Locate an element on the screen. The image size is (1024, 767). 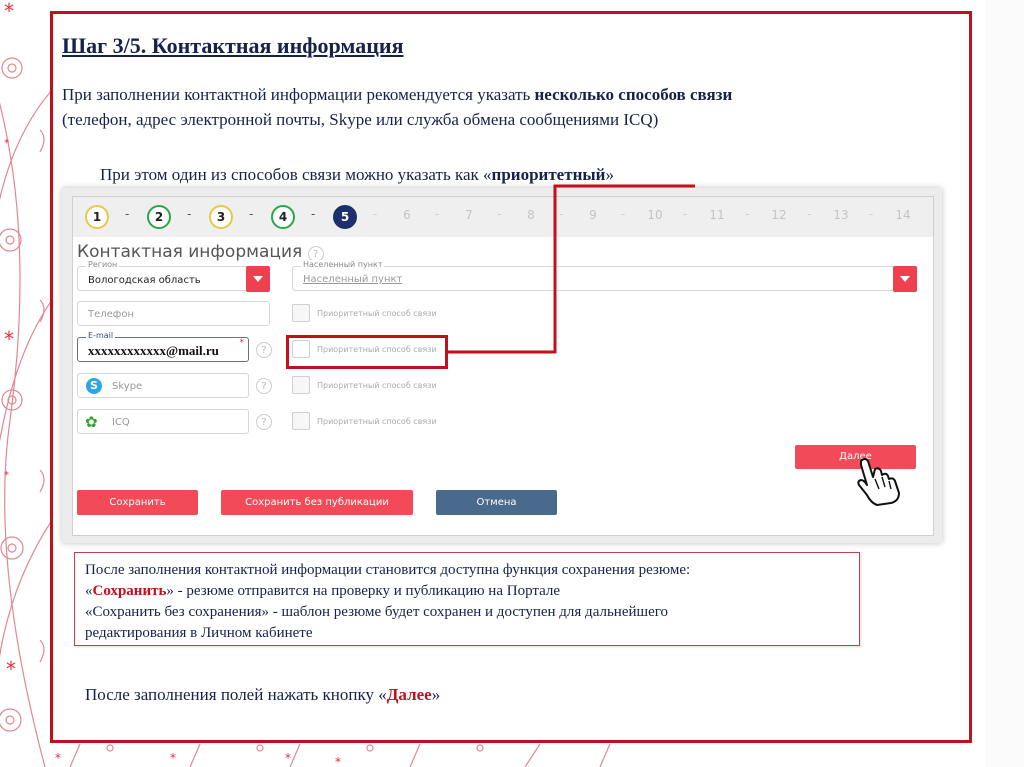
email-legend: E-mail is located at coordinates (101, 335).